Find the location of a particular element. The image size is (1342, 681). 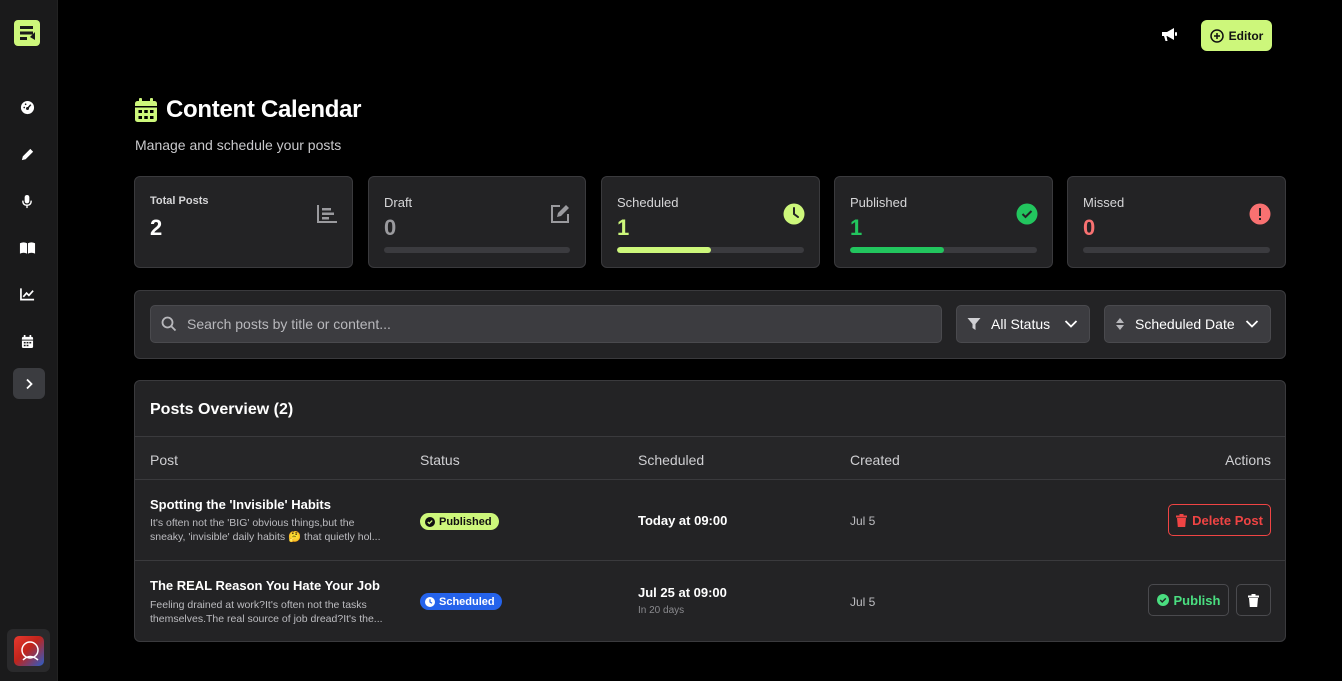

sidebar-expand-button is located at coordinates (29, 383).